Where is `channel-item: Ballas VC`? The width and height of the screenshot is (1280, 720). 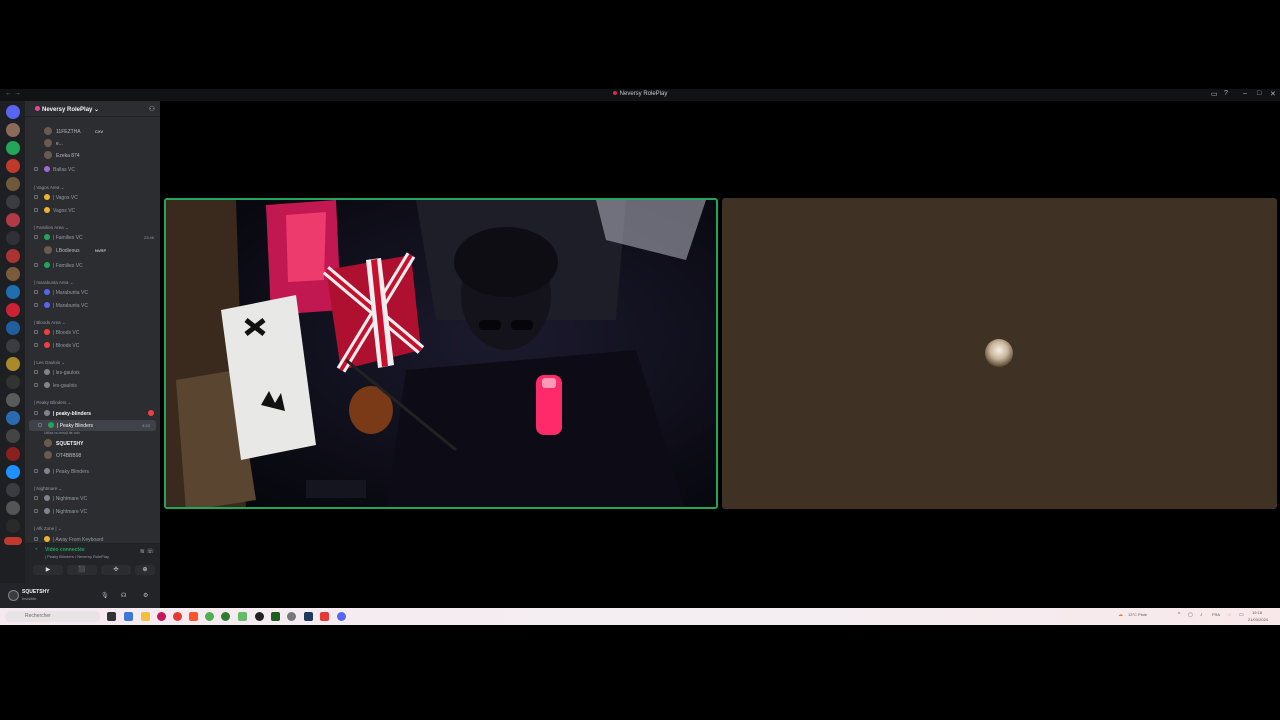
channel-item: Ballas VC is located at coordinates (92, 169).